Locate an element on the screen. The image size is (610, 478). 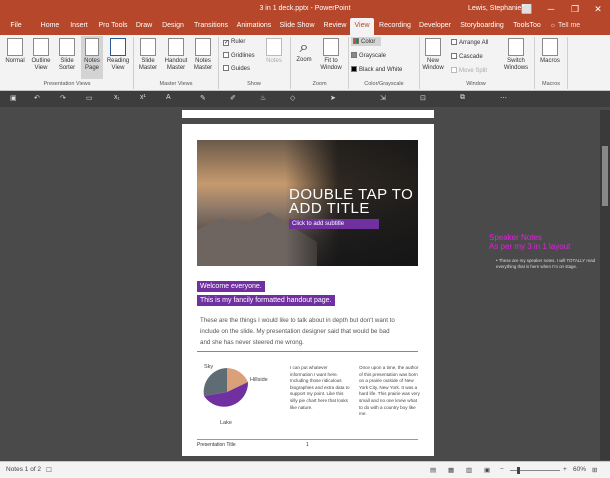
black-white-option: Black and White is located at coordinates (376, 69).